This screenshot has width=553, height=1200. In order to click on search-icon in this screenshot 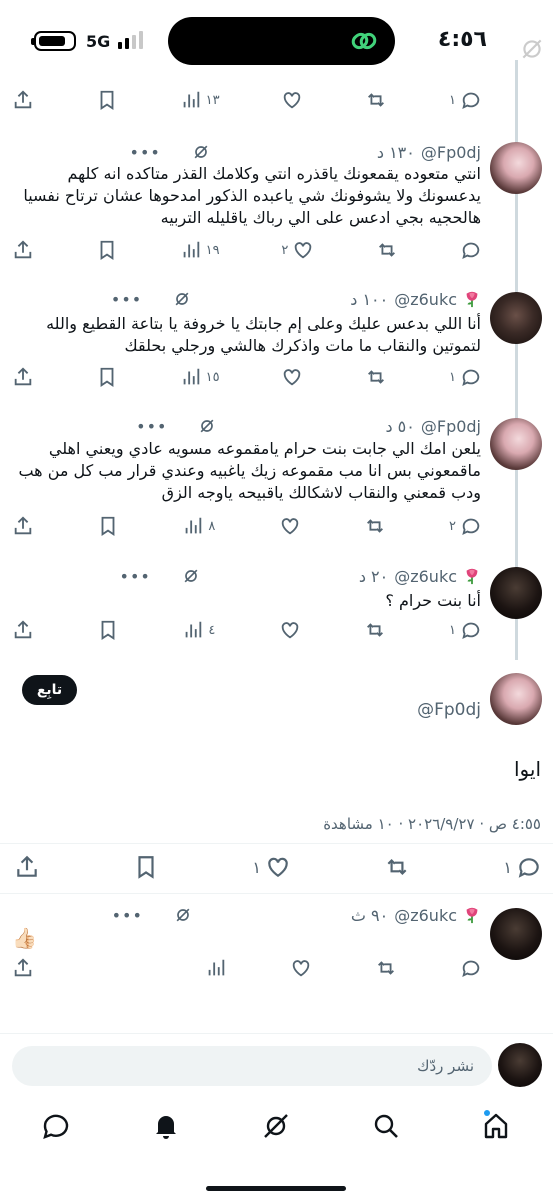, I will do `click(386, 1126)`.